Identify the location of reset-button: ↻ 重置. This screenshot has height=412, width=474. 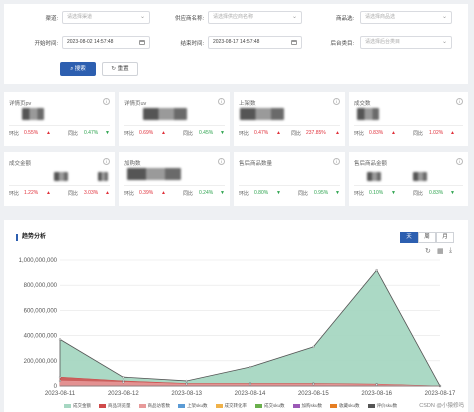
(120, 69).